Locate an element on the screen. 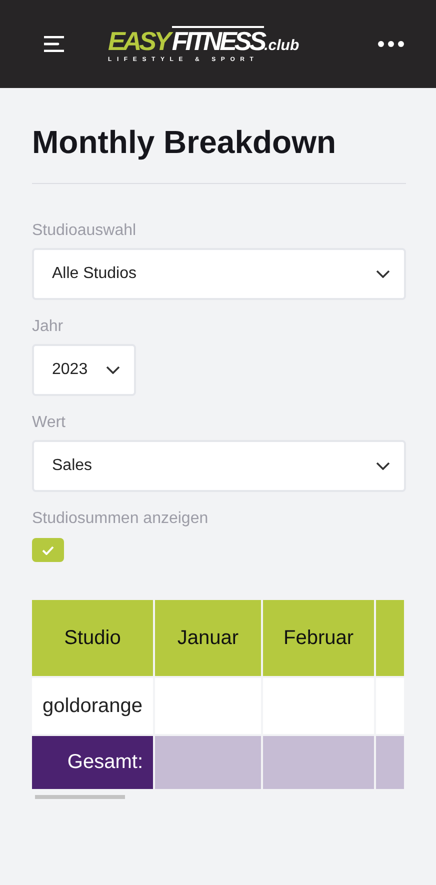  select-field: Alle Studios is located at coordinates (219, 274).